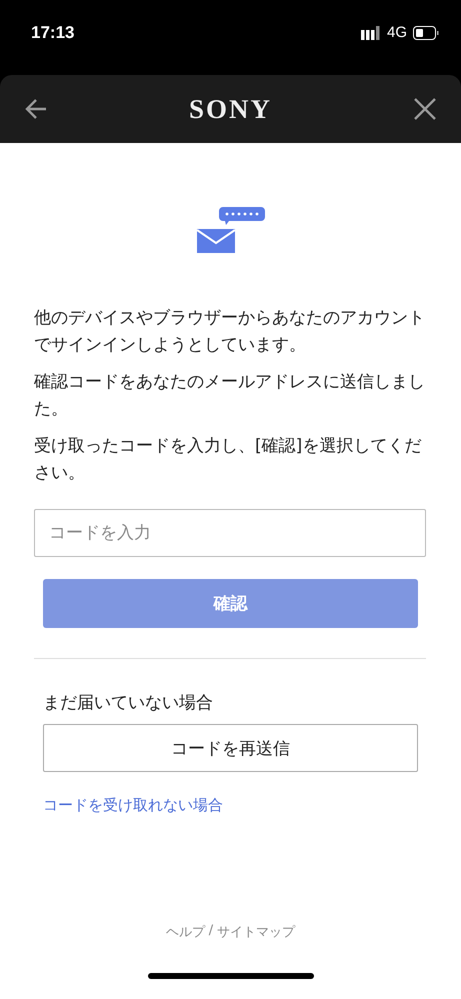 This screenshot has height=999, width=461. Describe the element at coordinates (52, 32) in the screenshot. I see `status-time: 17:13` at that location.